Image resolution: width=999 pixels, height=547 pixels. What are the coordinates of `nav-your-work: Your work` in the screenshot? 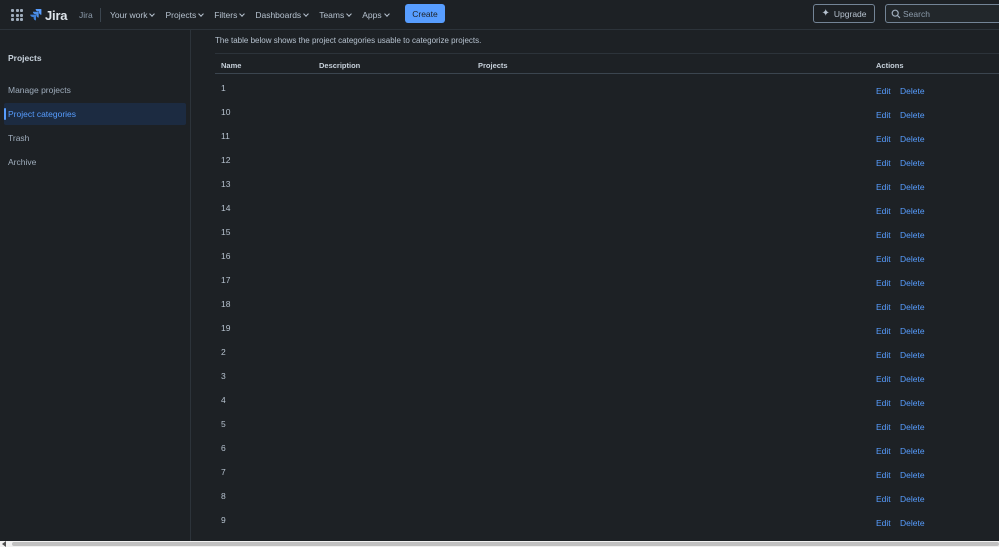 It's located at (133, 15).